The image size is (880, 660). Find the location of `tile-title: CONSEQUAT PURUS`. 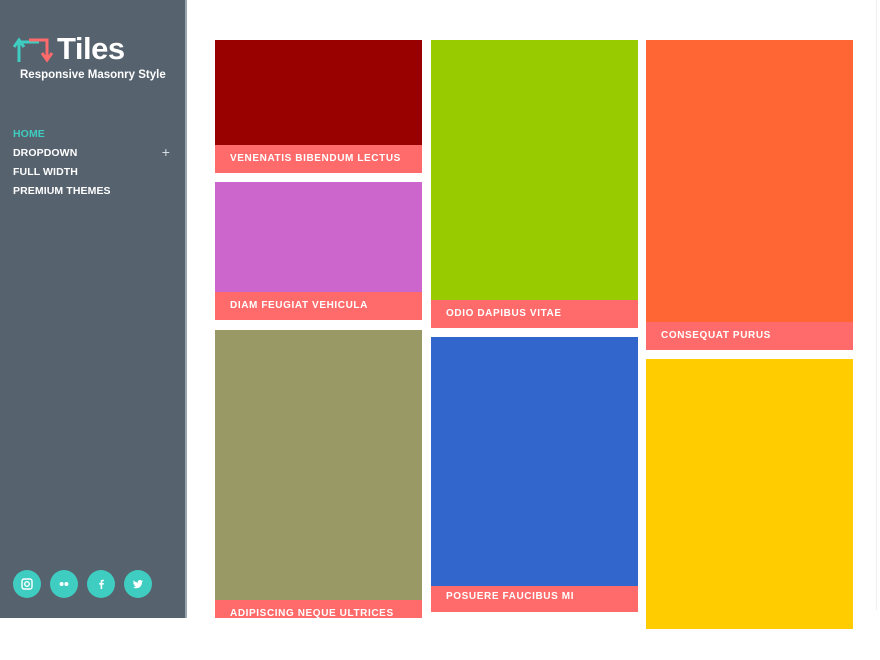

tile-title: CONSEQUAT PURUS is located at coordinates (749, 336).